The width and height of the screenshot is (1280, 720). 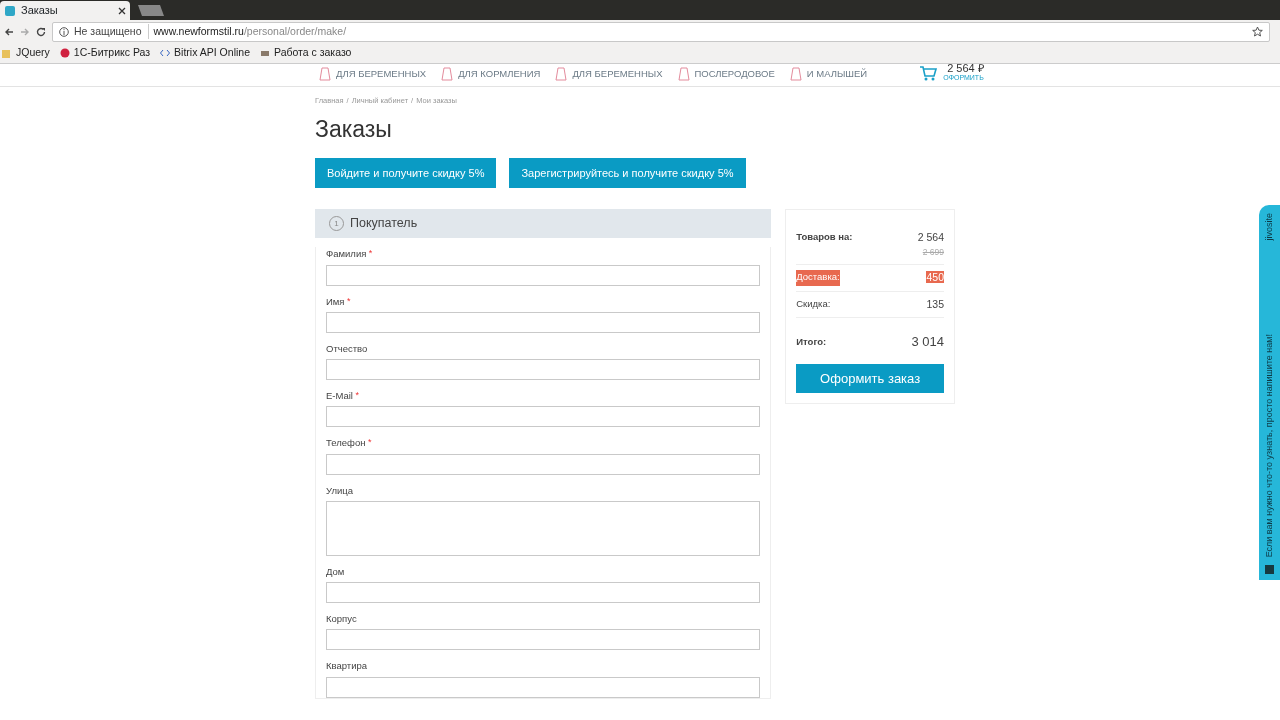 I want to click on total-value: 3 014, so click(x=927, y=342).